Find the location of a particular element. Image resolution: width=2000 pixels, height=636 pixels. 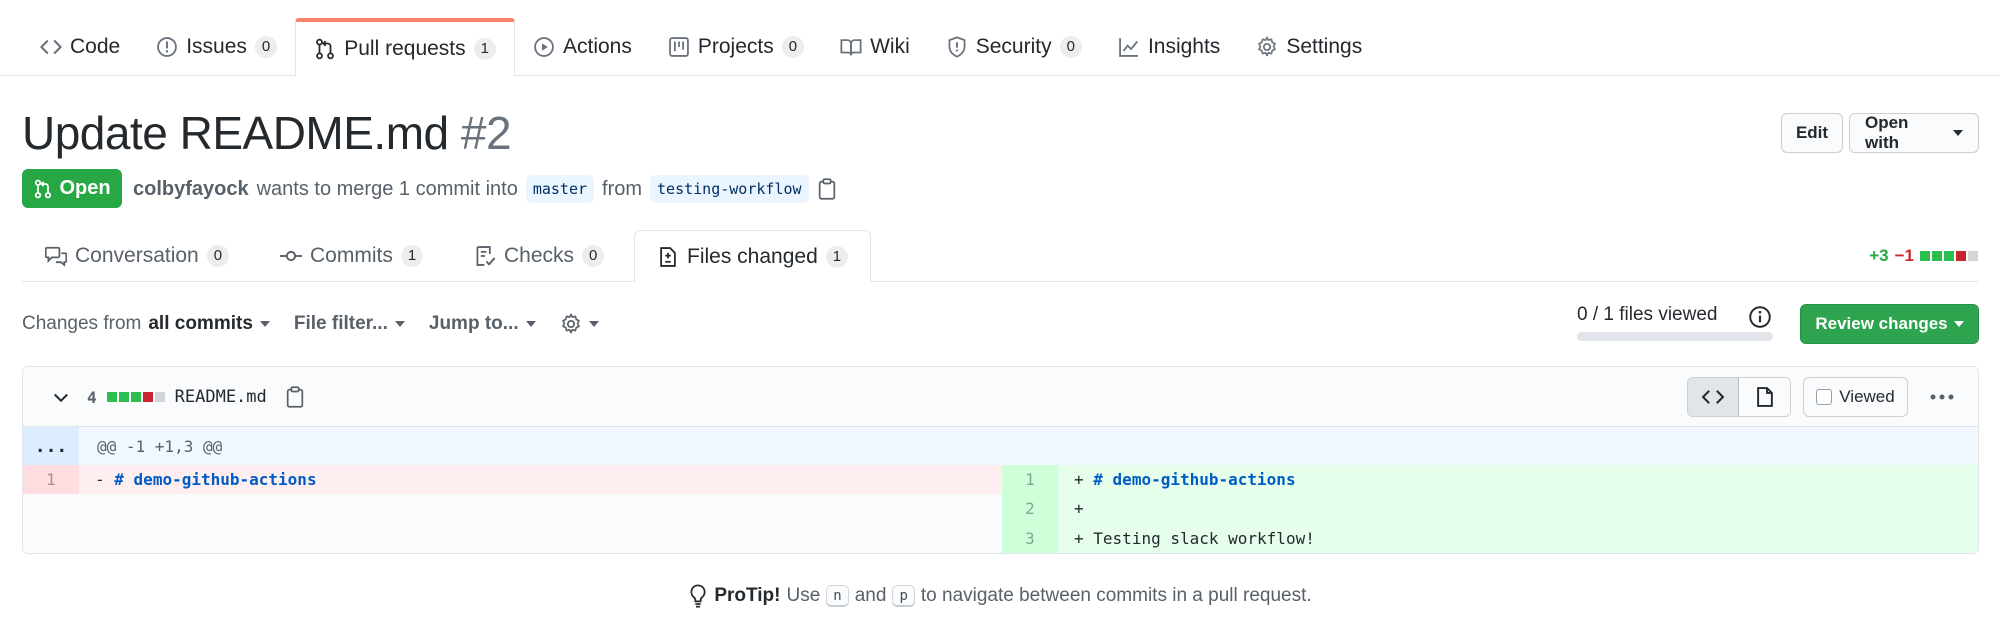

comment-discussion-icon is located at coordinates (56, 256).